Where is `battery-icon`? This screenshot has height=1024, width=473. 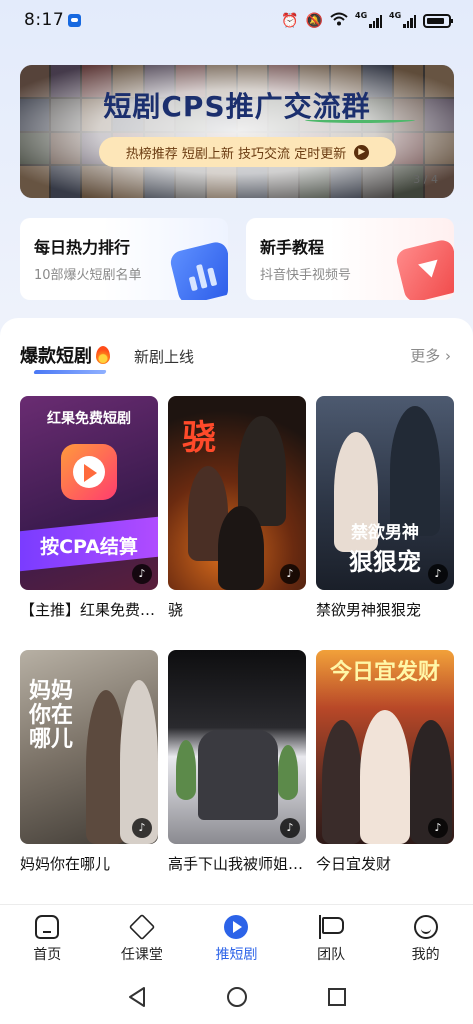
battery-icon is located at coordinates (438, 21).